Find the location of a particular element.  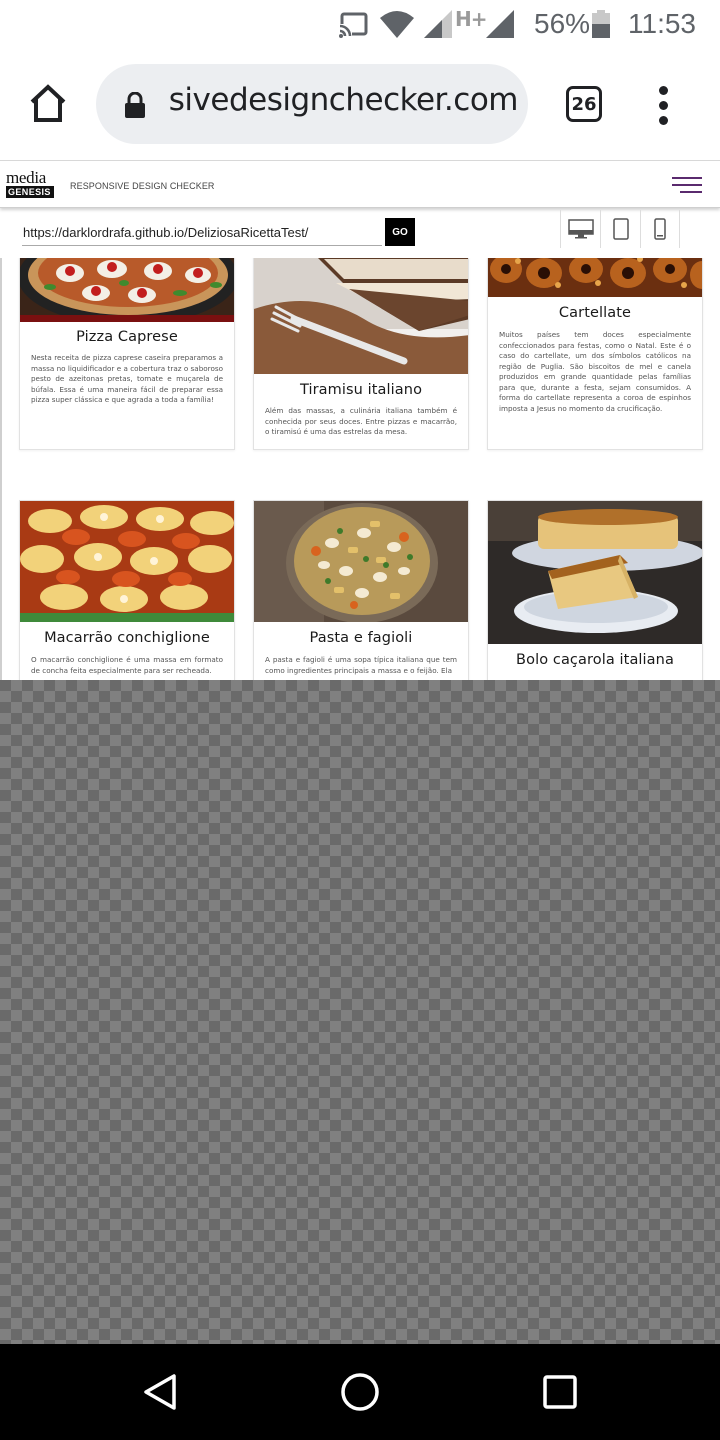

recent-apps-icon is located at coordinates (560, 1392).